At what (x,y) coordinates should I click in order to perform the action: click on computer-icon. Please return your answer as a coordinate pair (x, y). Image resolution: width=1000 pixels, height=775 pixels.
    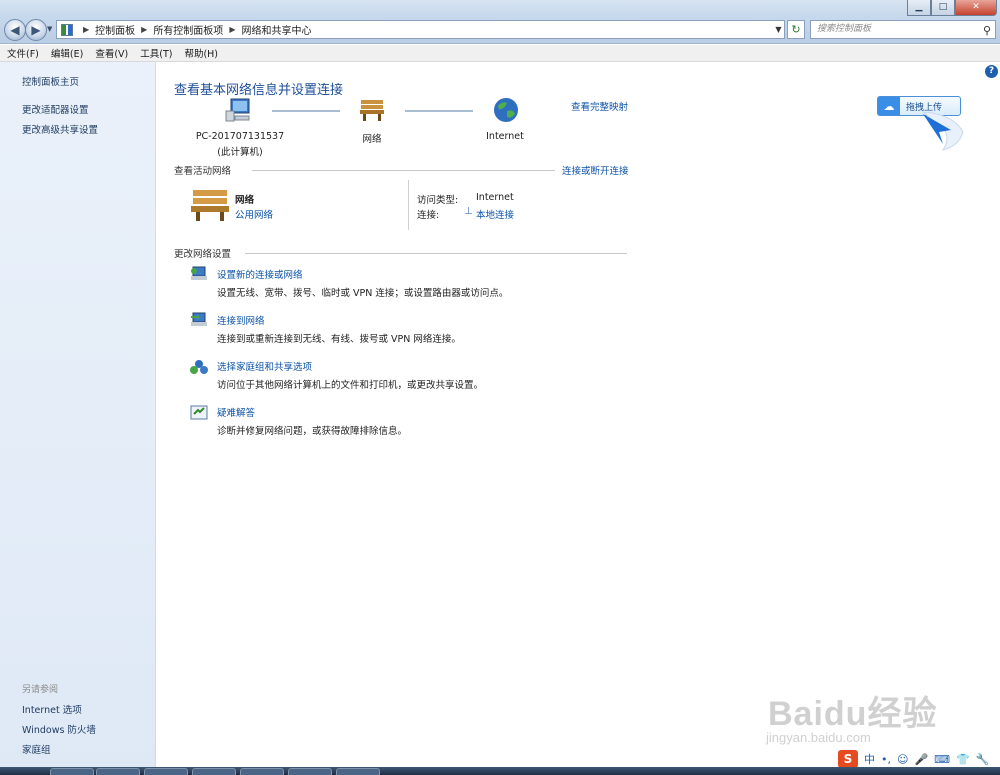
    Looking at the image, I should click on (239, 110).